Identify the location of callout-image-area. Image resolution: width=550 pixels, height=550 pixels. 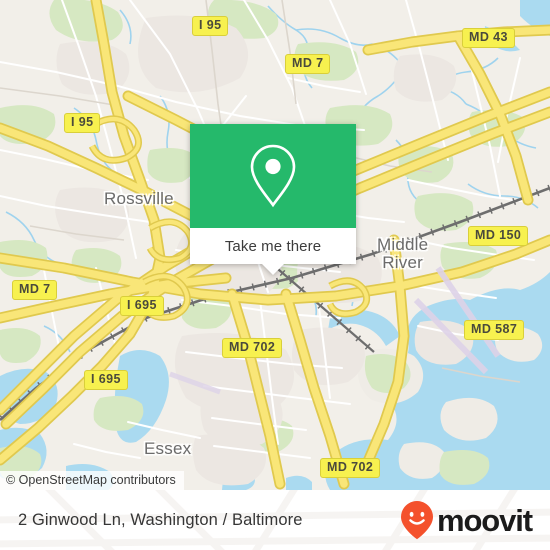
(273, 176).